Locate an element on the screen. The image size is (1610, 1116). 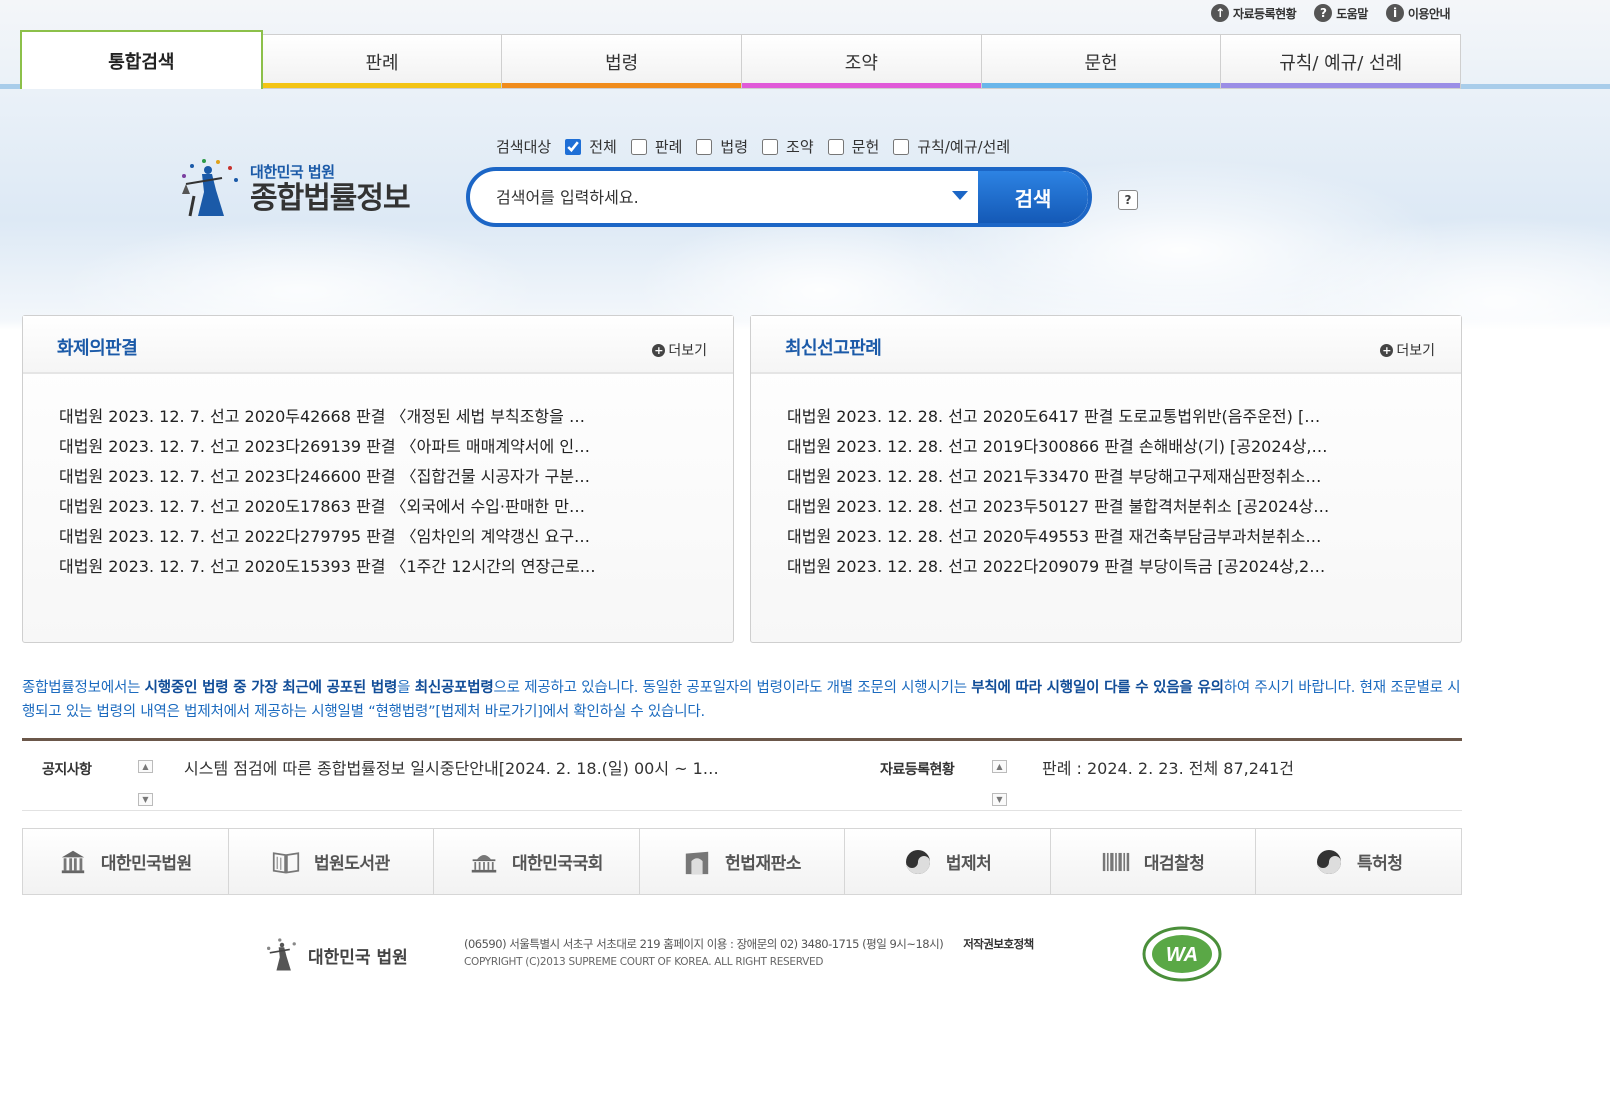
assembly-building-icon is located at coordinates (484, 862).